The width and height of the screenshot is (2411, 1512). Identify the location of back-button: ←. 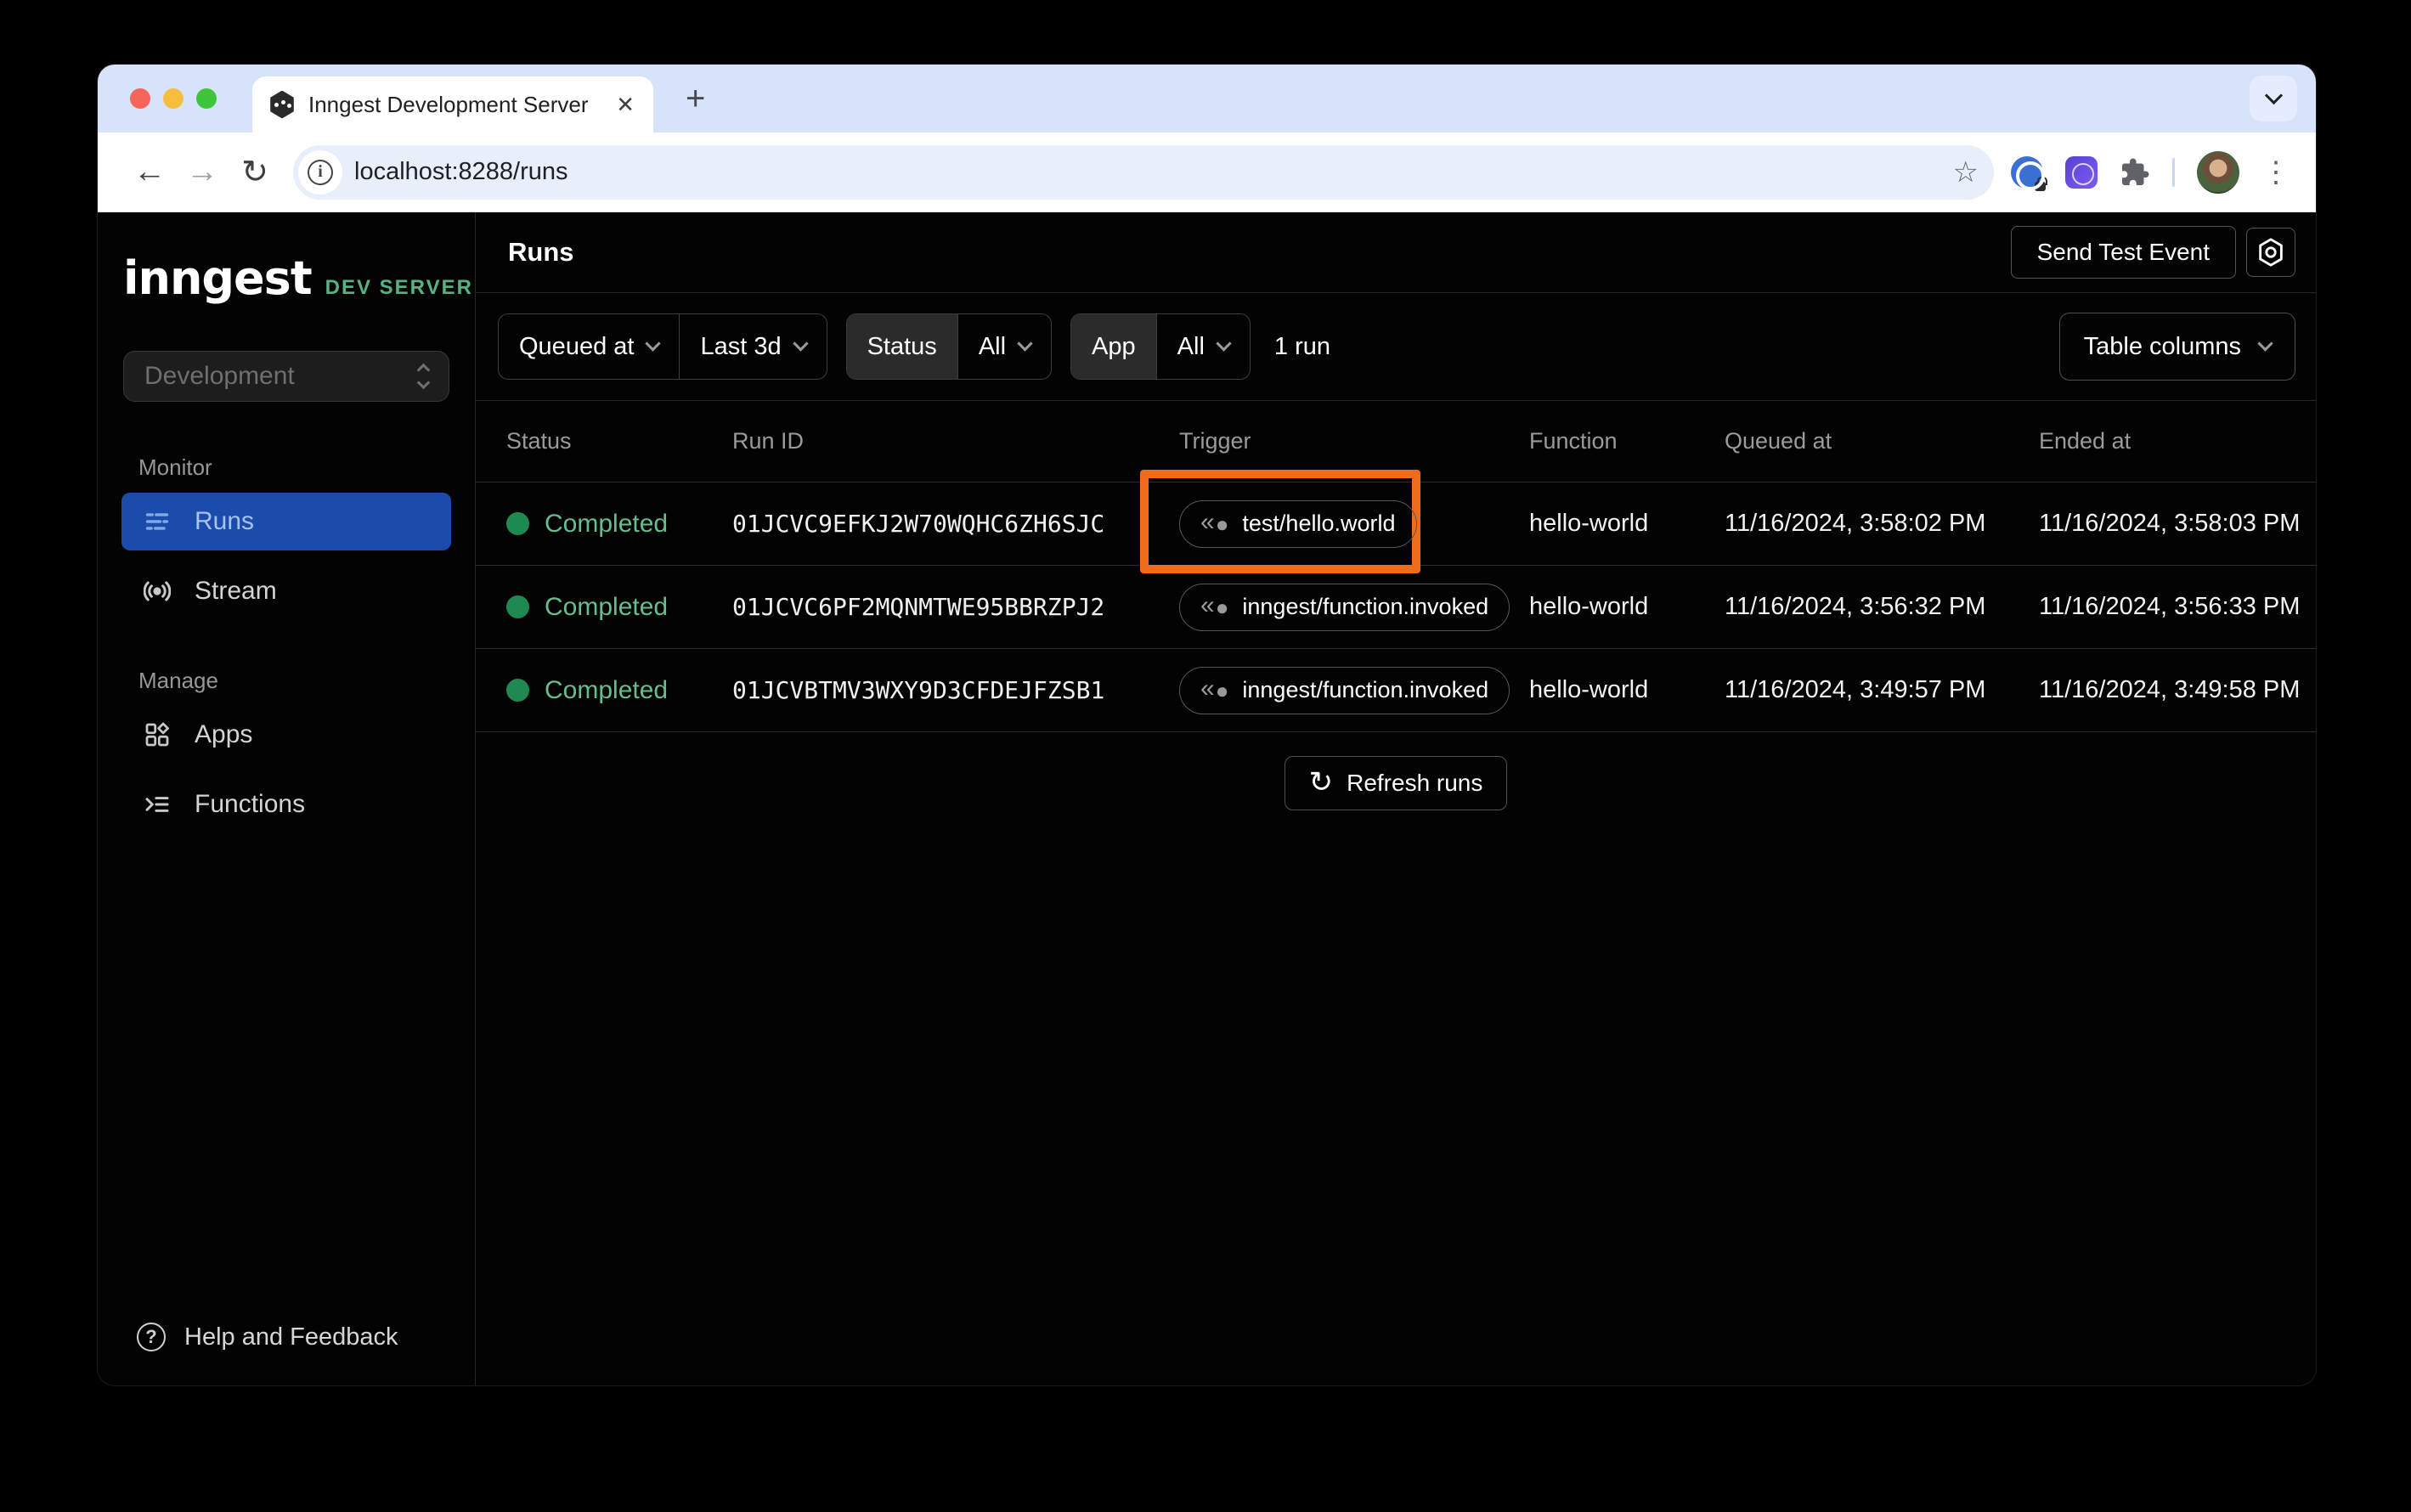
(149, 172).